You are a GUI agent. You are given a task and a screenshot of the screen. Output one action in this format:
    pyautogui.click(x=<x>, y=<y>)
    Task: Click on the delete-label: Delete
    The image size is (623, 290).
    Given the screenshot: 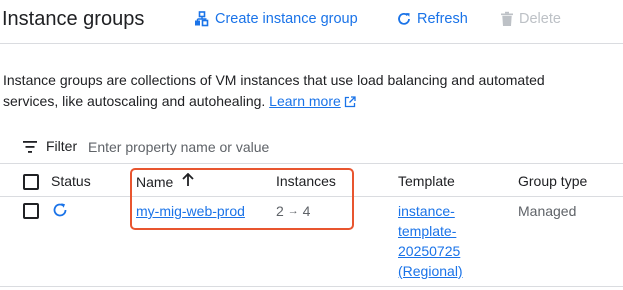 What is the action you would take?
    pyautogui.click(x=540, y=19)
    